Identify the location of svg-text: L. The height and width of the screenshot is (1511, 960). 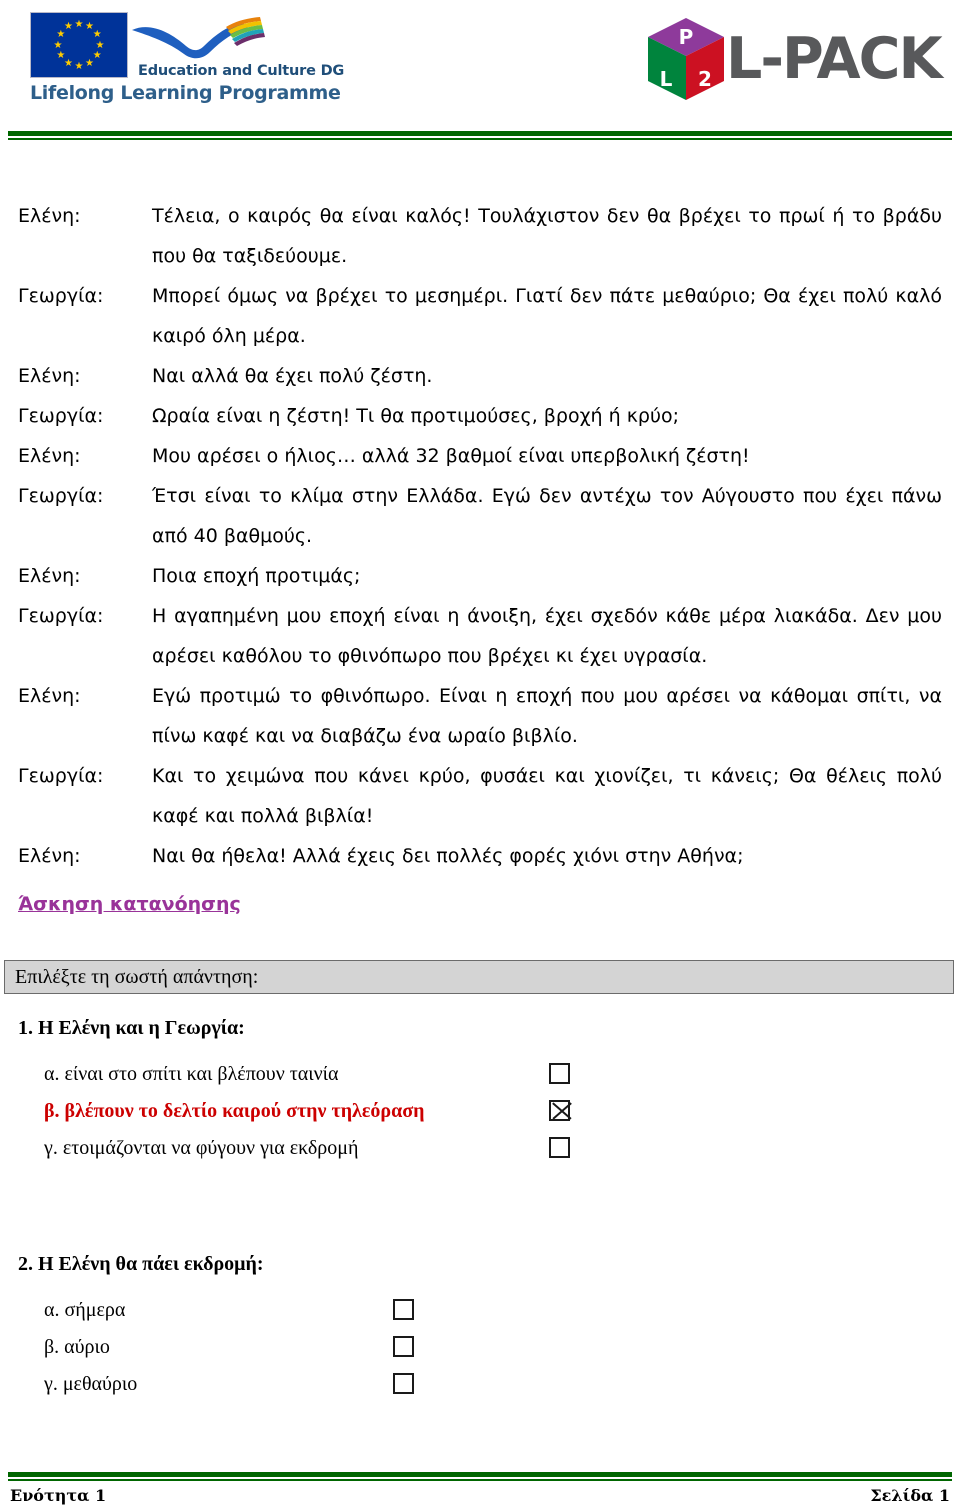
(666, 79).